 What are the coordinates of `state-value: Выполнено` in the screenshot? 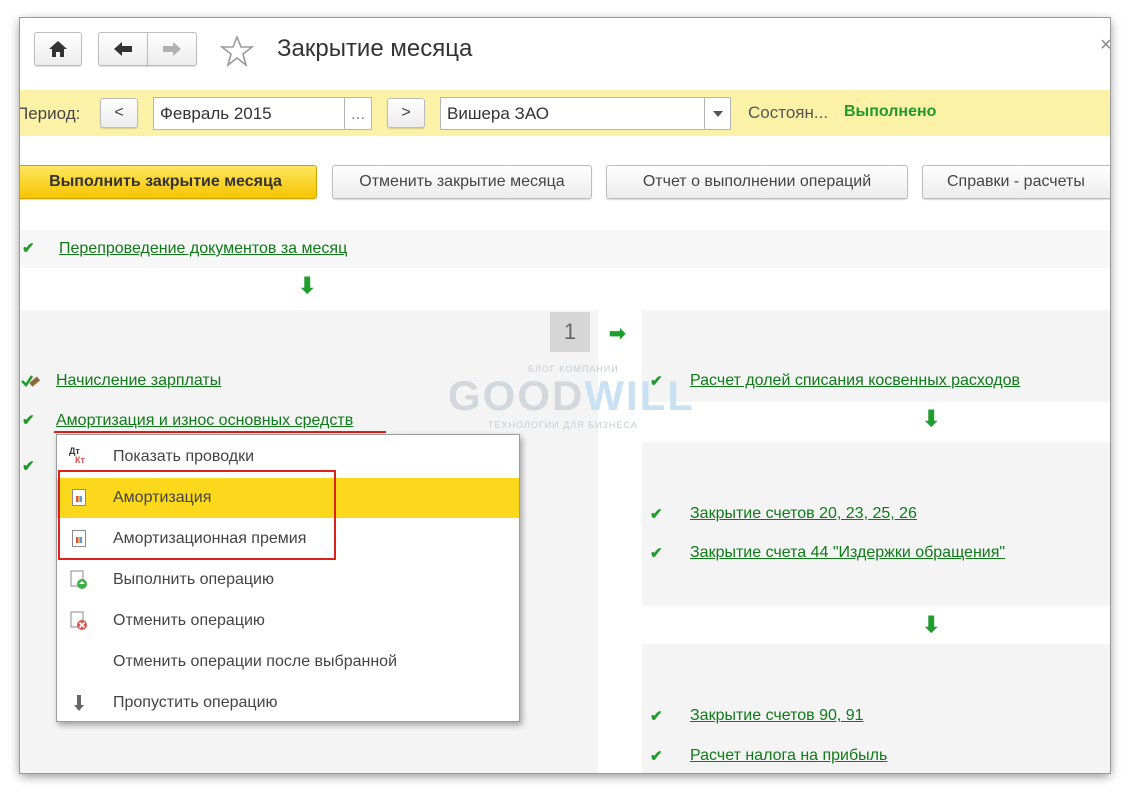 It's located at (890, 111).